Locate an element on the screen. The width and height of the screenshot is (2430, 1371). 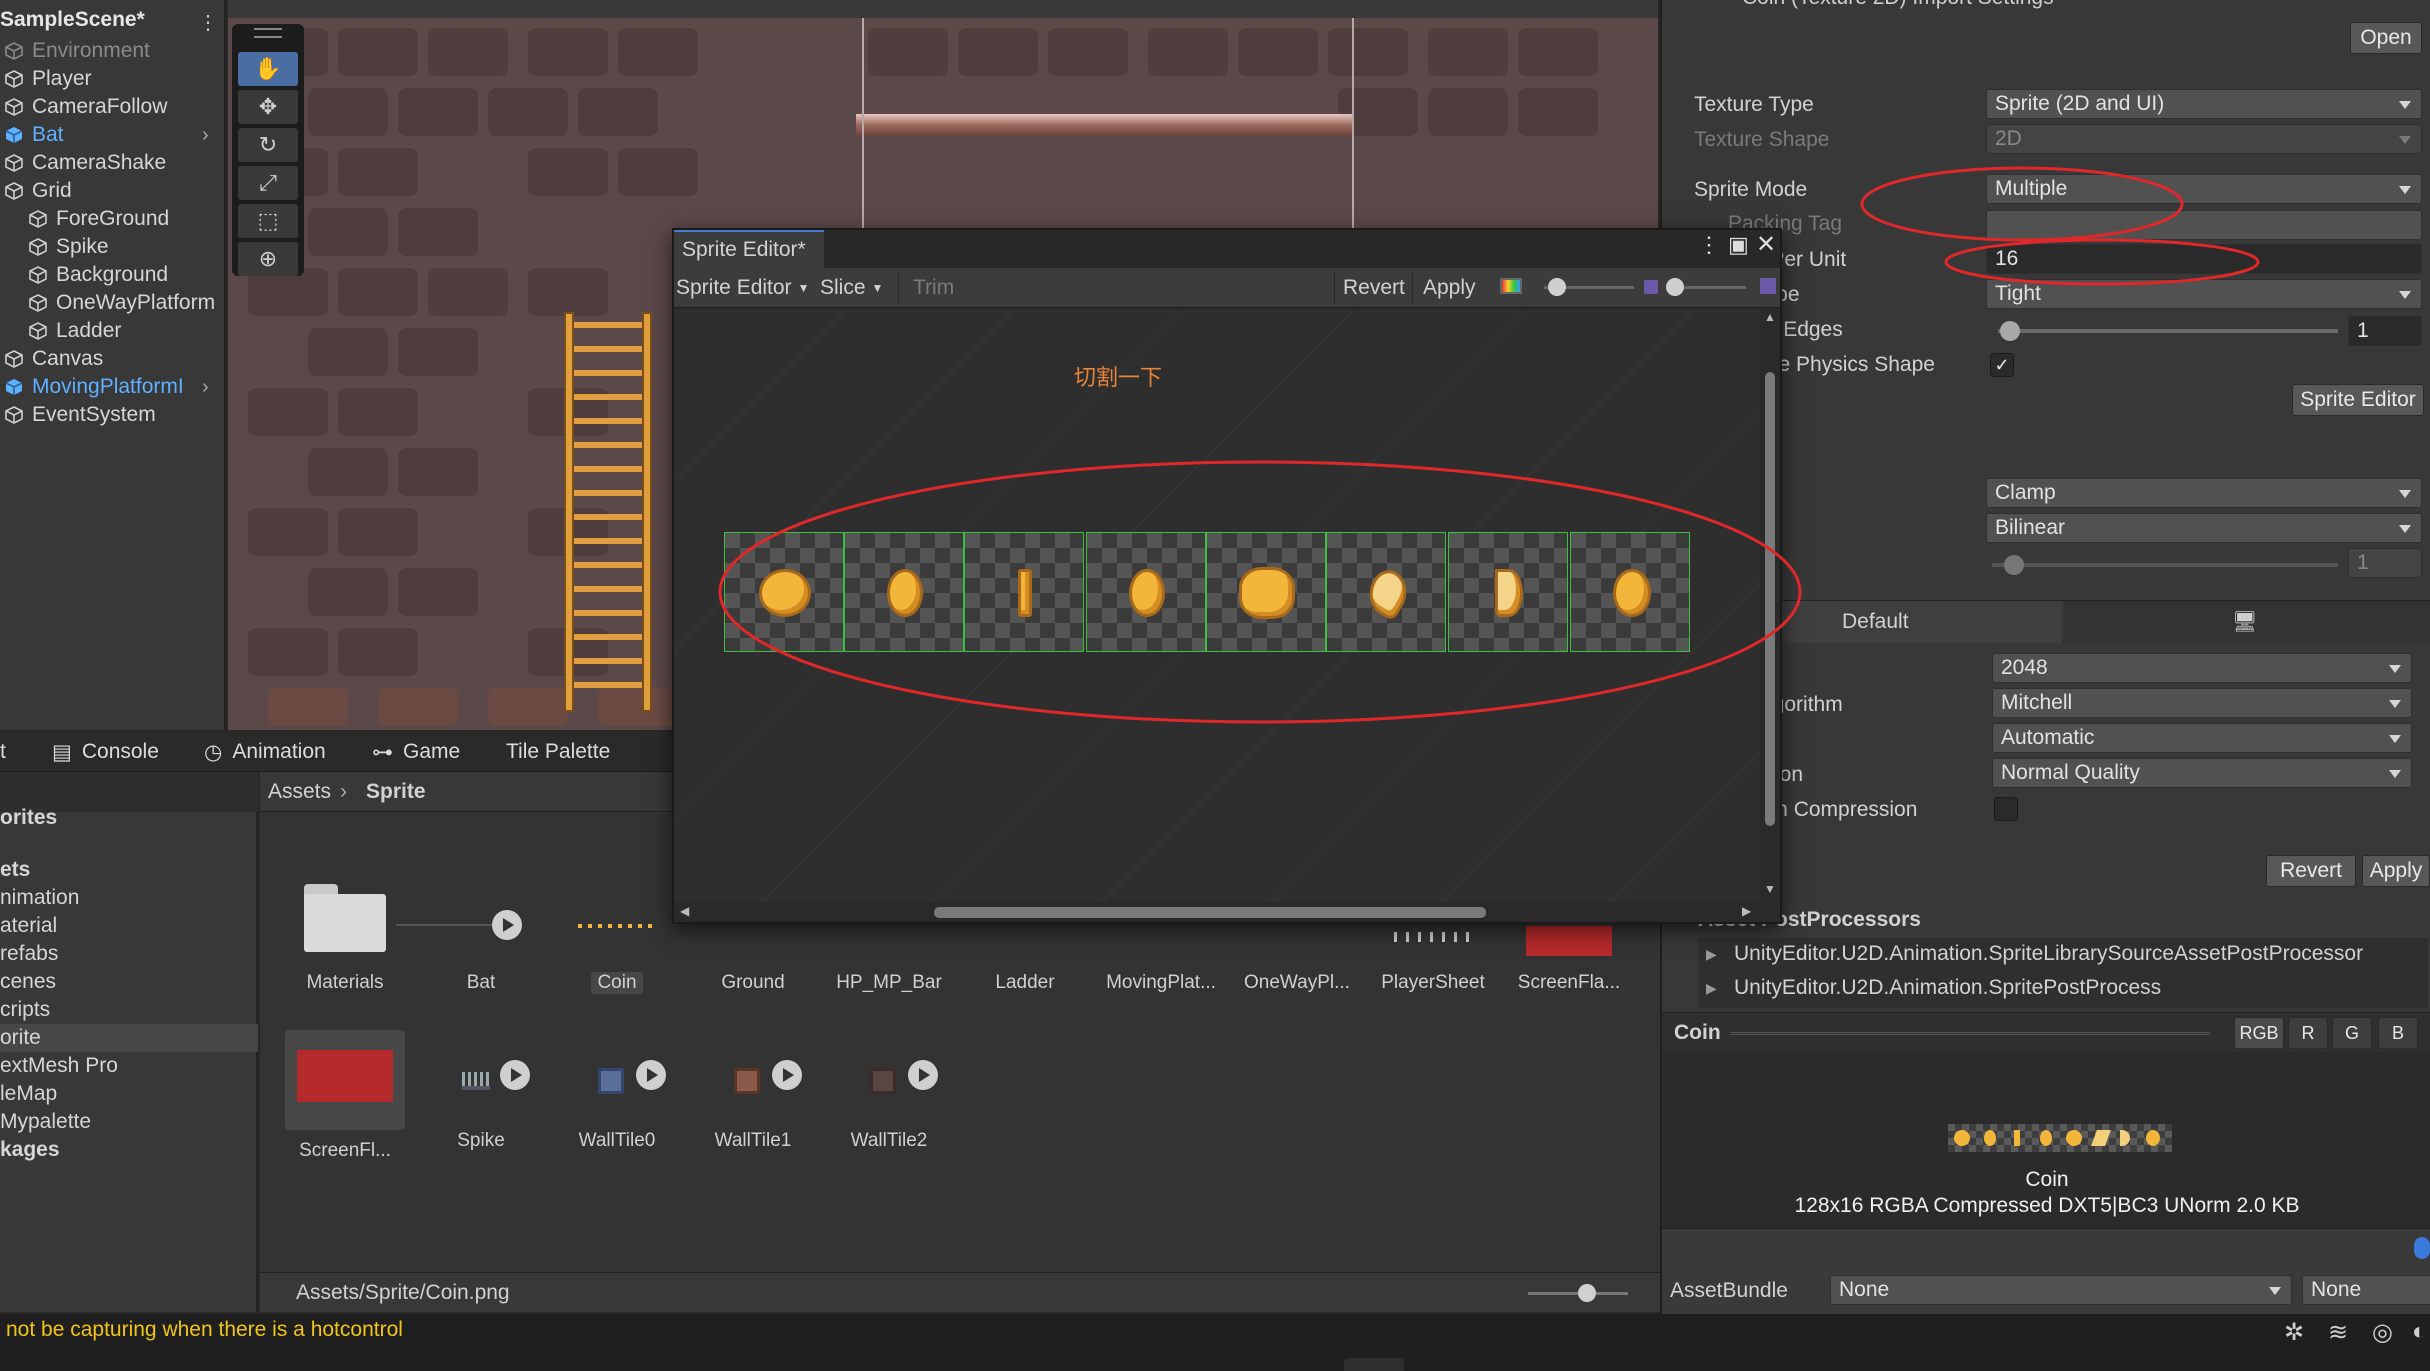
bug-icon: ✲ is located at coordinates (2294, 1332).